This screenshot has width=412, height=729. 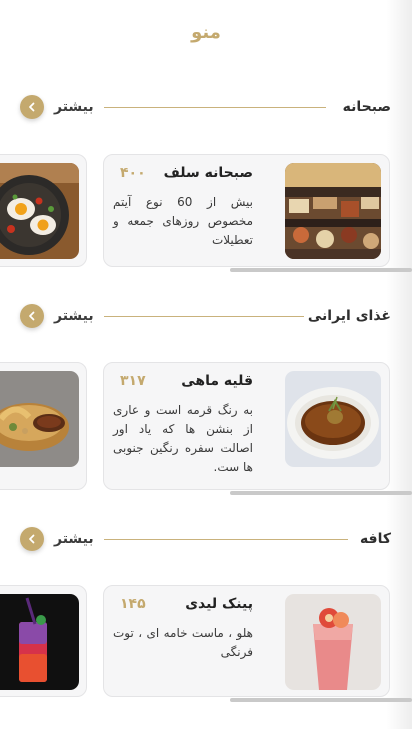 I want to click on item-price: ۴۰۰, so click(x=133, y=173).